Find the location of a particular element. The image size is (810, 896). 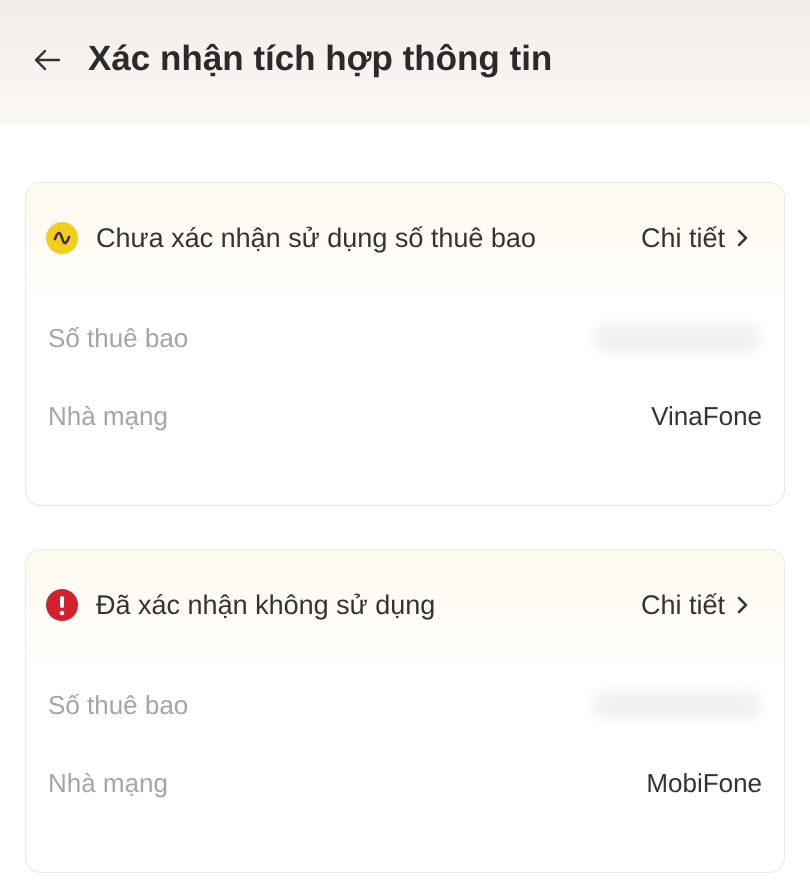

status-label: Đã xác nhận không sử dụng is located at coordinates (266, 605).